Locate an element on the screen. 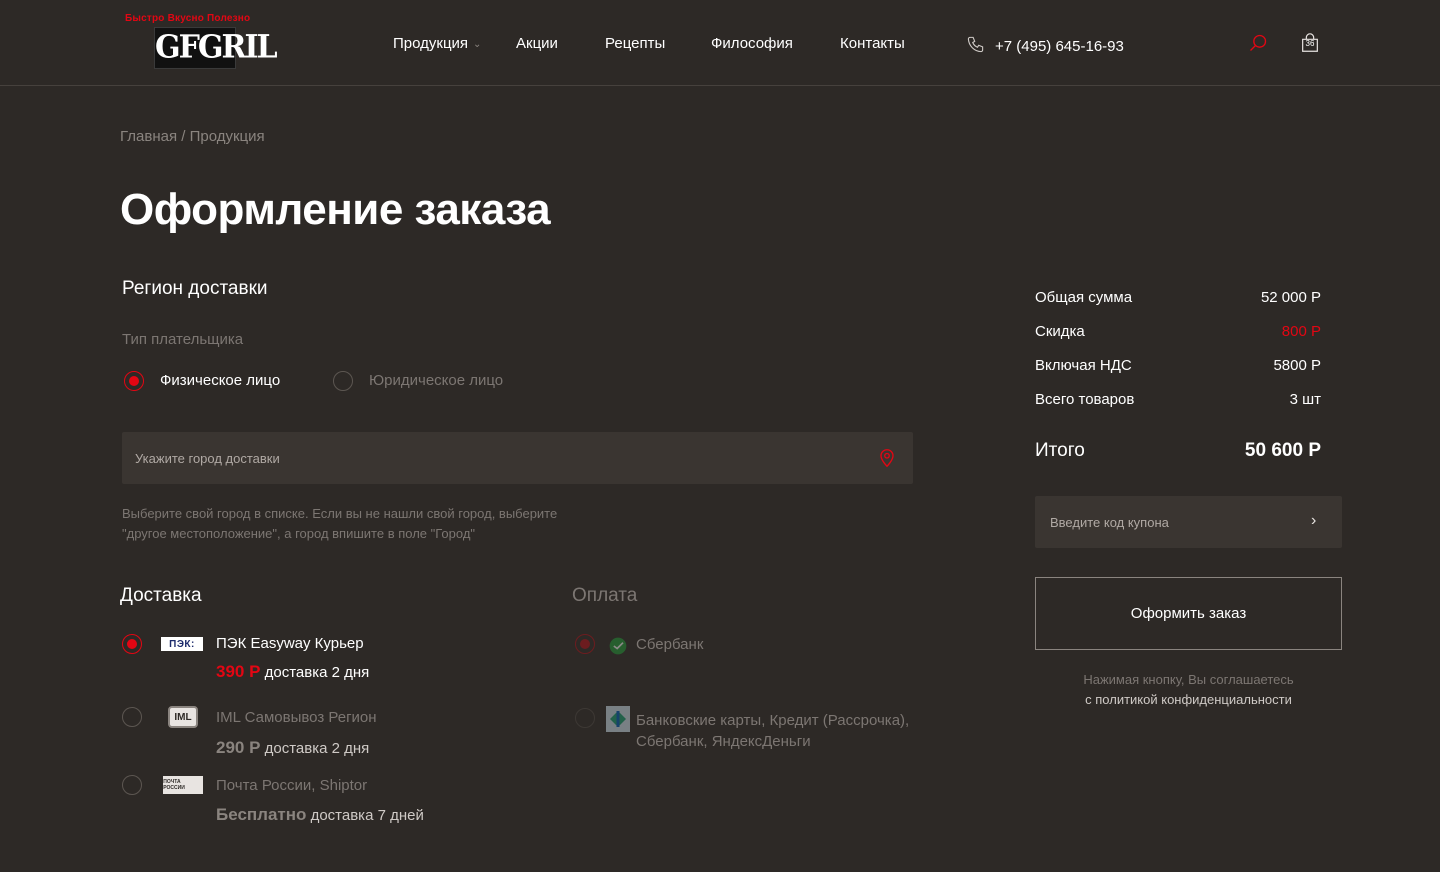  nav-item-promotions: Акции is located at coordinates (537, 43).